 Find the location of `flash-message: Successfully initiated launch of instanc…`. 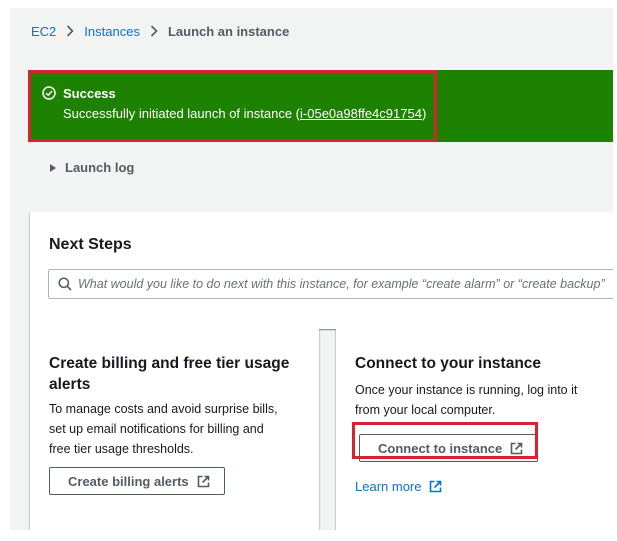

flash-message: Successfully initiated launch of instanc… is located at coordinates (244, 113).